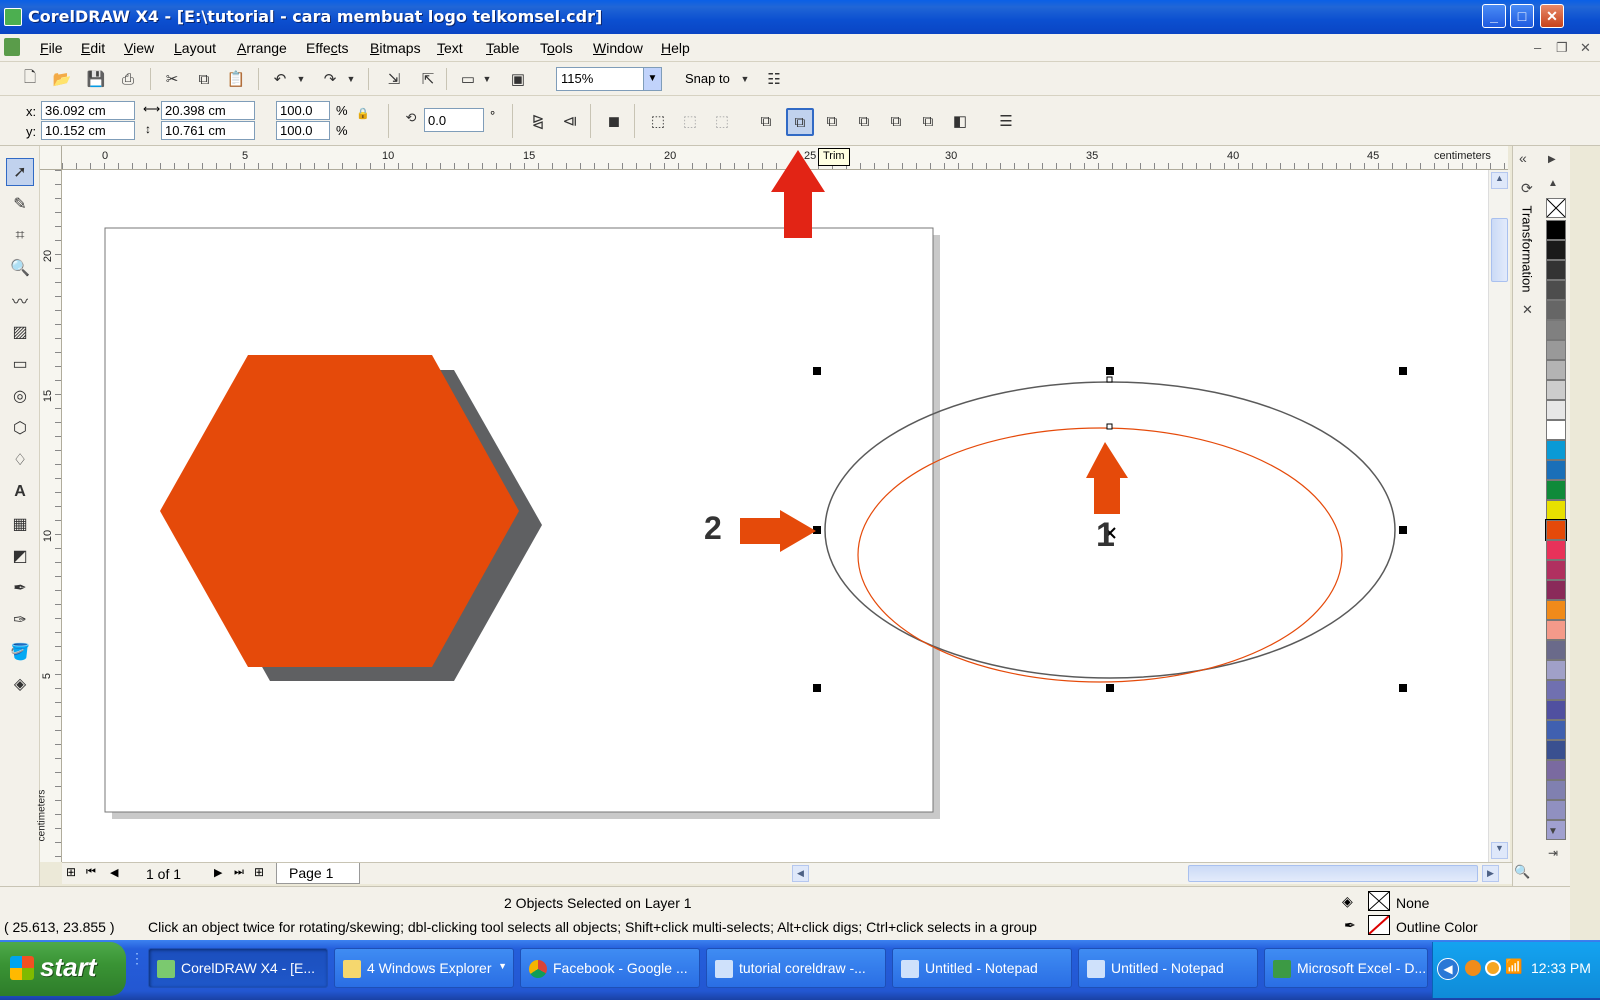 The image size is (1600, 1000). I want to click on fill-swatch, so click(1379, 901).